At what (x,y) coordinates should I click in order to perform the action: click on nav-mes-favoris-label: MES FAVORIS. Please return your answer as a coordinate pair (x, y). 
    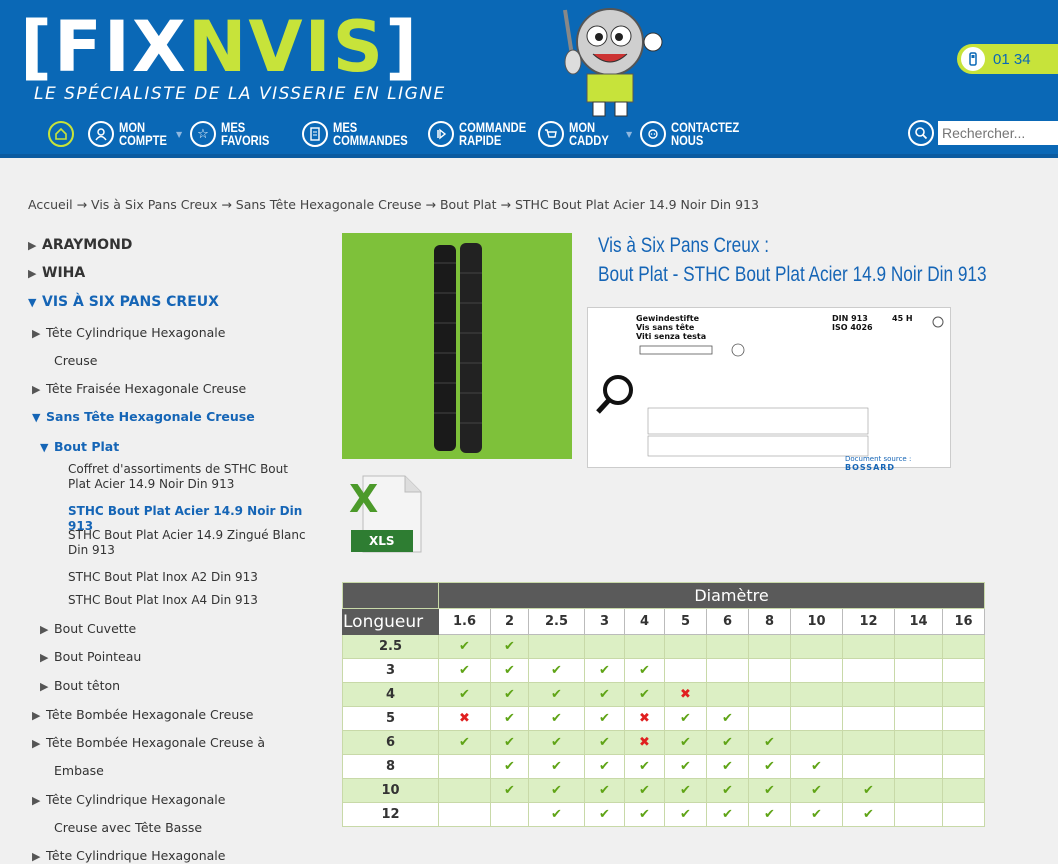
    Looking at the image, I should click on (245, 133).